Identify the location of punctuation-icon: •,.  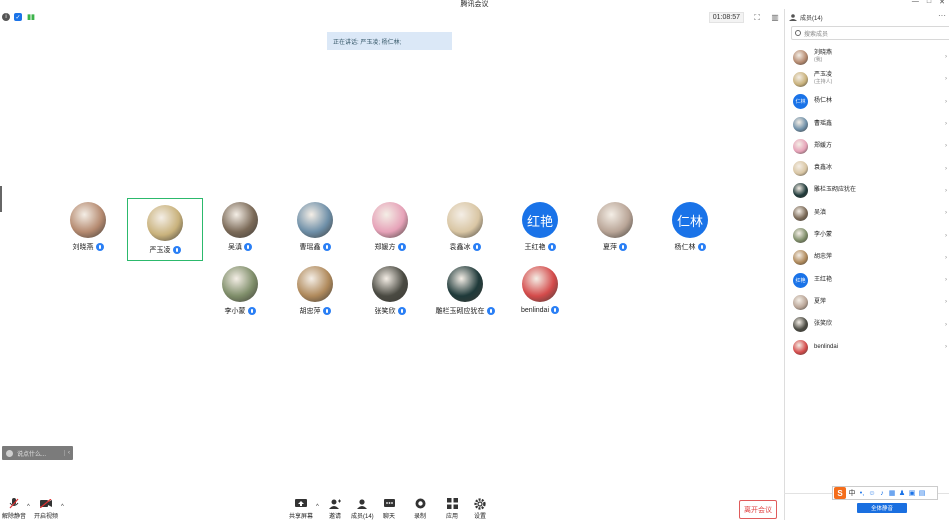
(862, 493).